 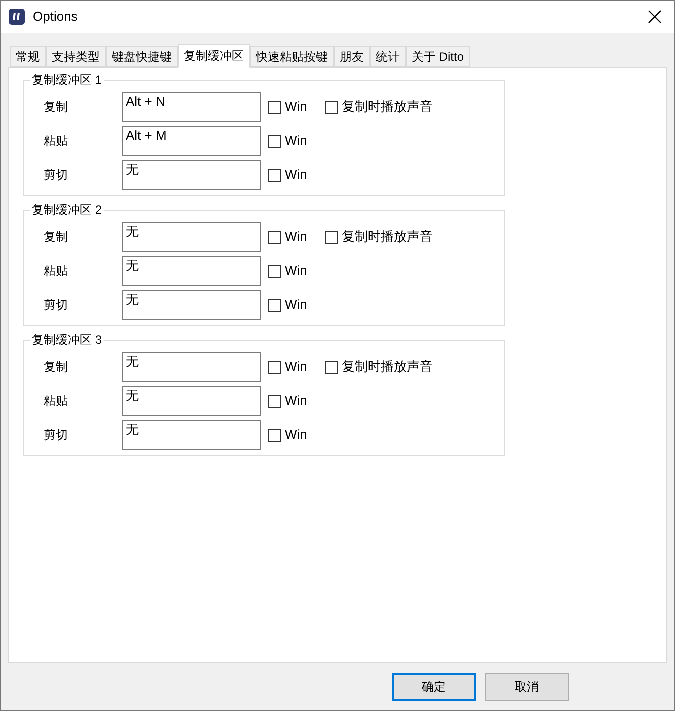 I want to click on group-title: 复制缓冲区 2, so click(x=67, y=210).